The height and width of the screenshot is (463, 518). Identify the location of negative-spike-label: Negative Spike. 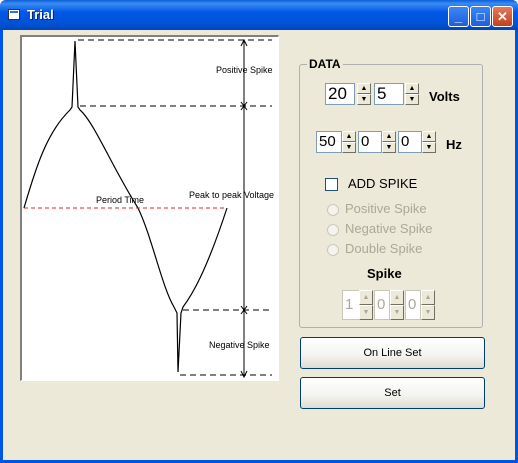
(239, 345).